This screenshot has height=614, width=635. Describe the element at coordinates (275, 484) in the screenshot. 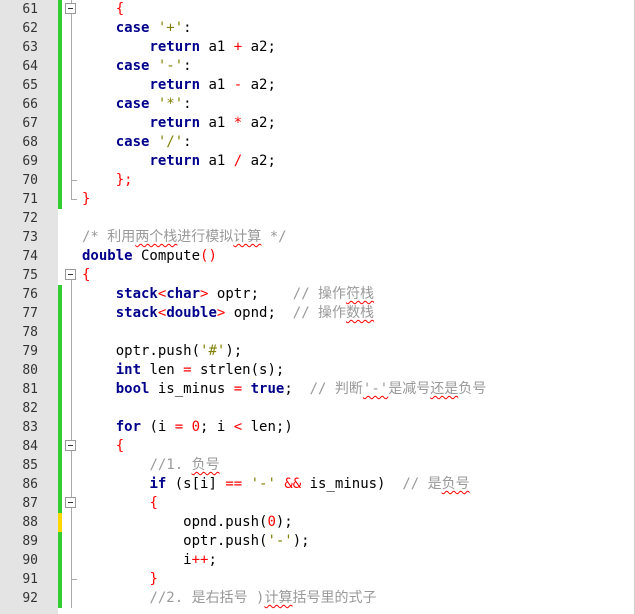

I see `code-text: if (s[i] == '-' && is_minus) // 是负号` at that location.